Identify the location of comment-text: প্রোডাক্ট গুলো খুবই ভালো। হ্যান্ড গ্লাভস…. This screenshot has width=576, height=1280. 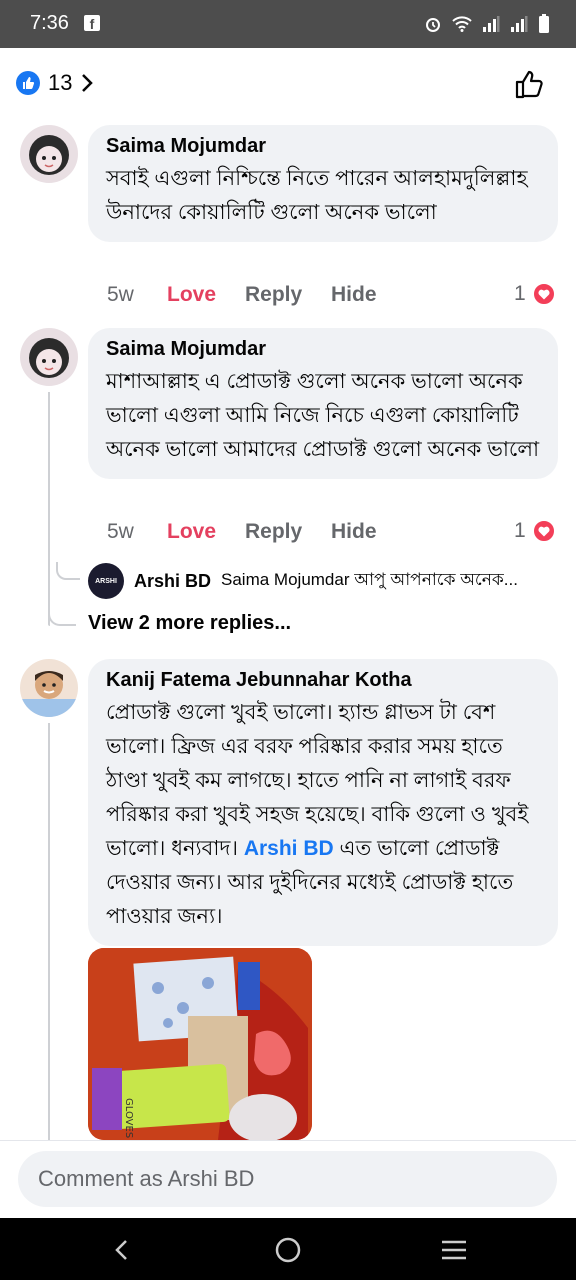
(323, 815).